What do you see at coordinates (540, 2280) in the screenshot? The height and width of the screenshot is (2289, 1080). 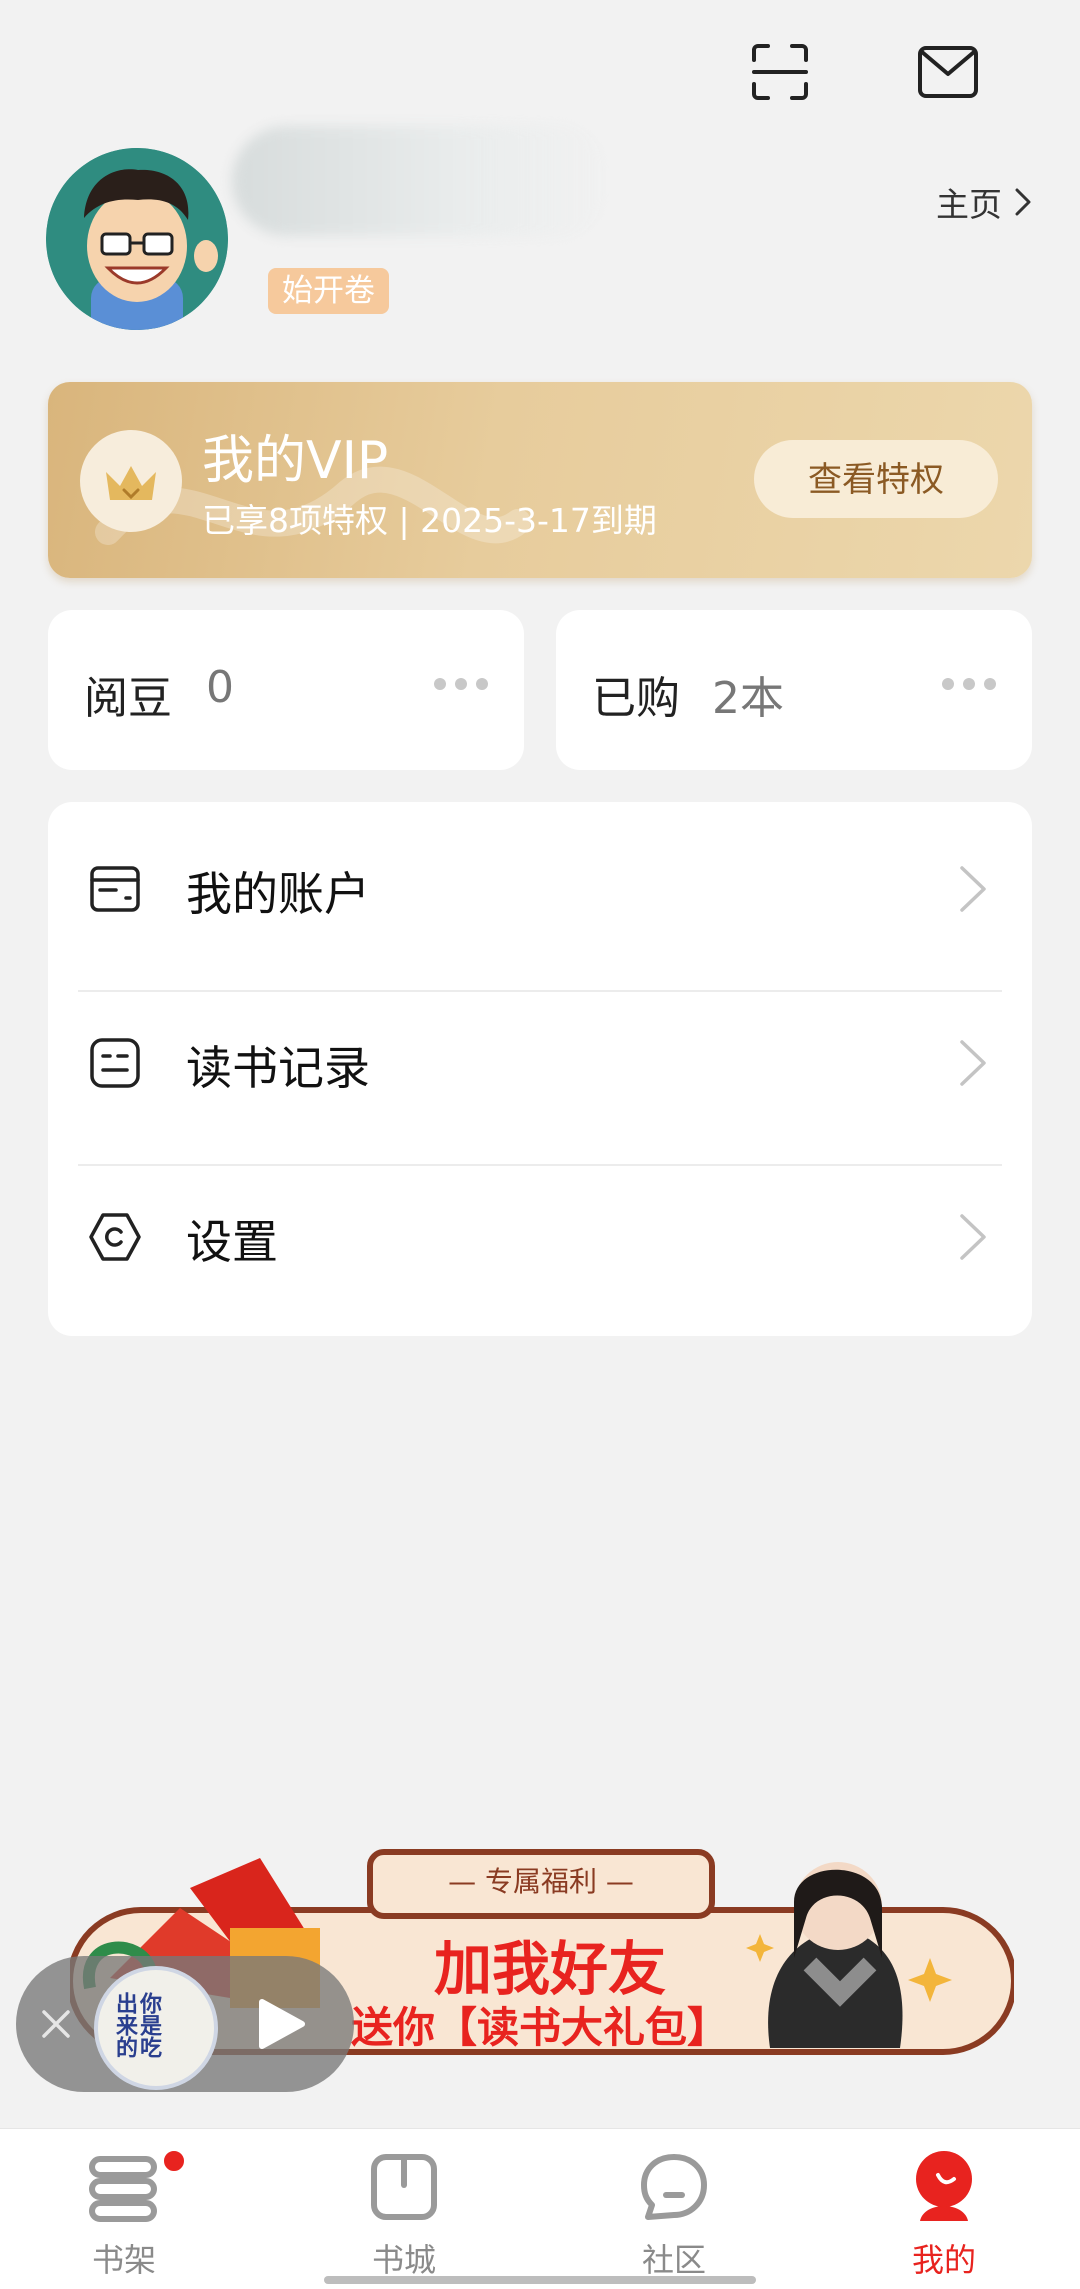 I see `home-indicator` at bounding box center [540, 2280].